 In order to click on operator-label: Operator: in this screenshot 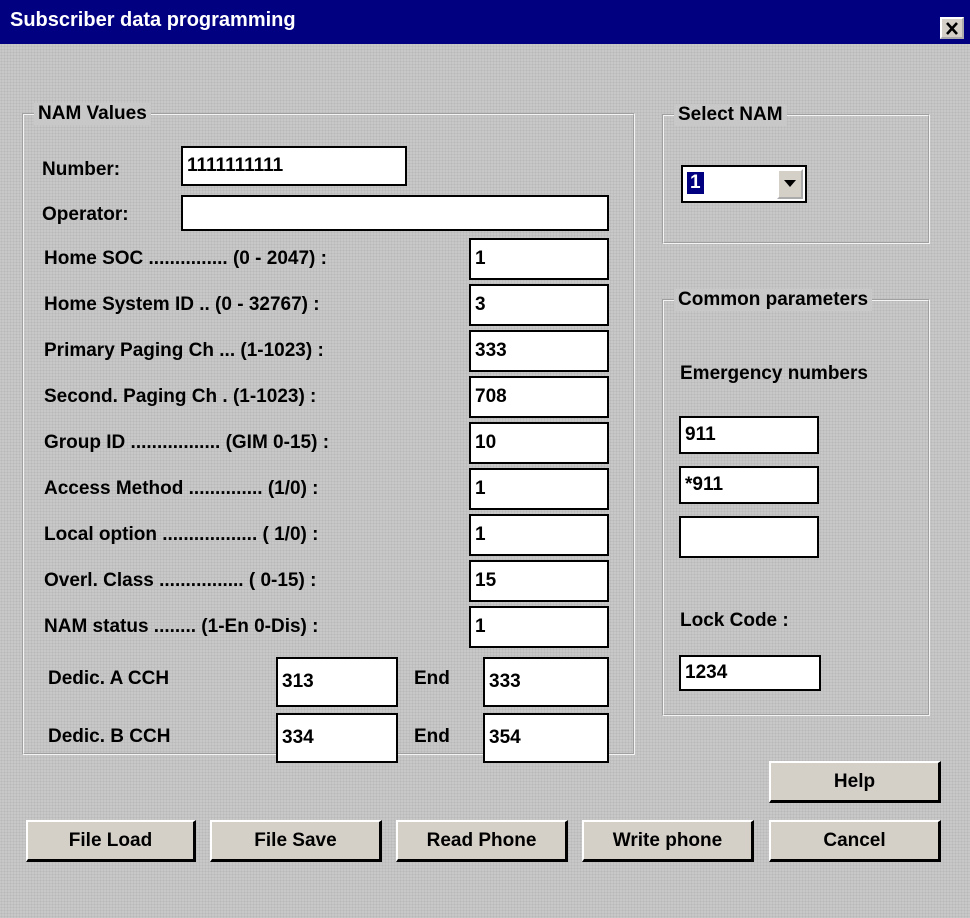, I will do `click(85, 214)`.